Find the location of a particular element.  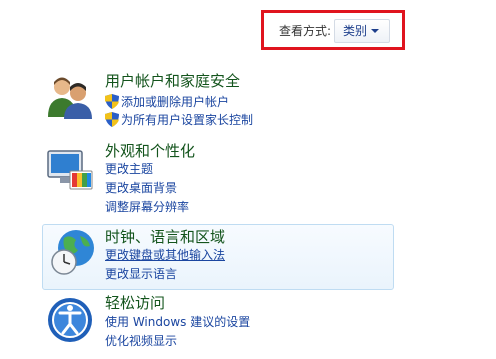

link-add-remove-accounts: 添加或删除用户帐户 is located at coordinates (175, 102).